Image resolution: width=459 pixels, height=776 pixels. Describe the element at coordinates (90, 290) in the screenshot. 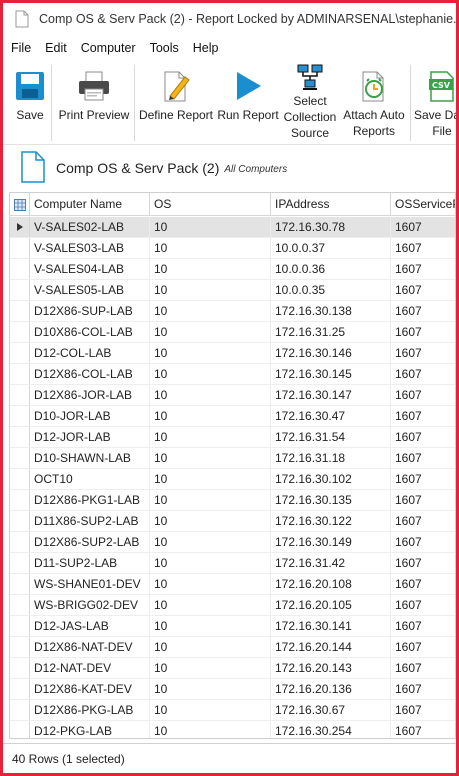

I see `cell-computer-name: V-SALES05-LAB` at that location.